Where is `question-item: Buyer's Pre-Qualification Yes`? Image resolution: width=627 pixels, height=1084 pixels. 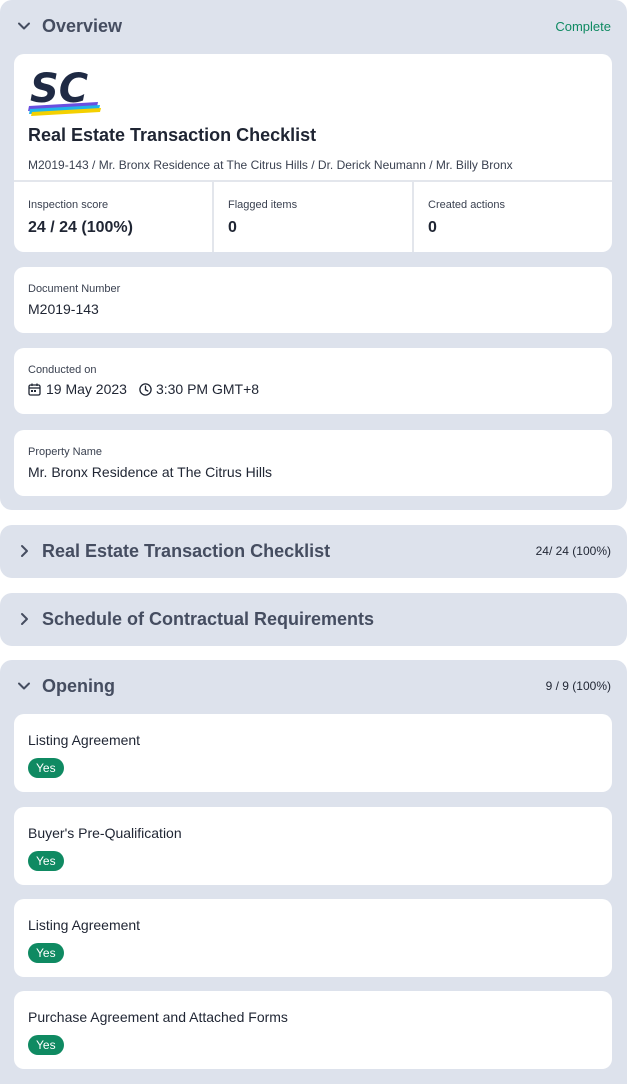 question-item: Buyer's Pre-Qualification Yes is located at coordinates (313, 846).